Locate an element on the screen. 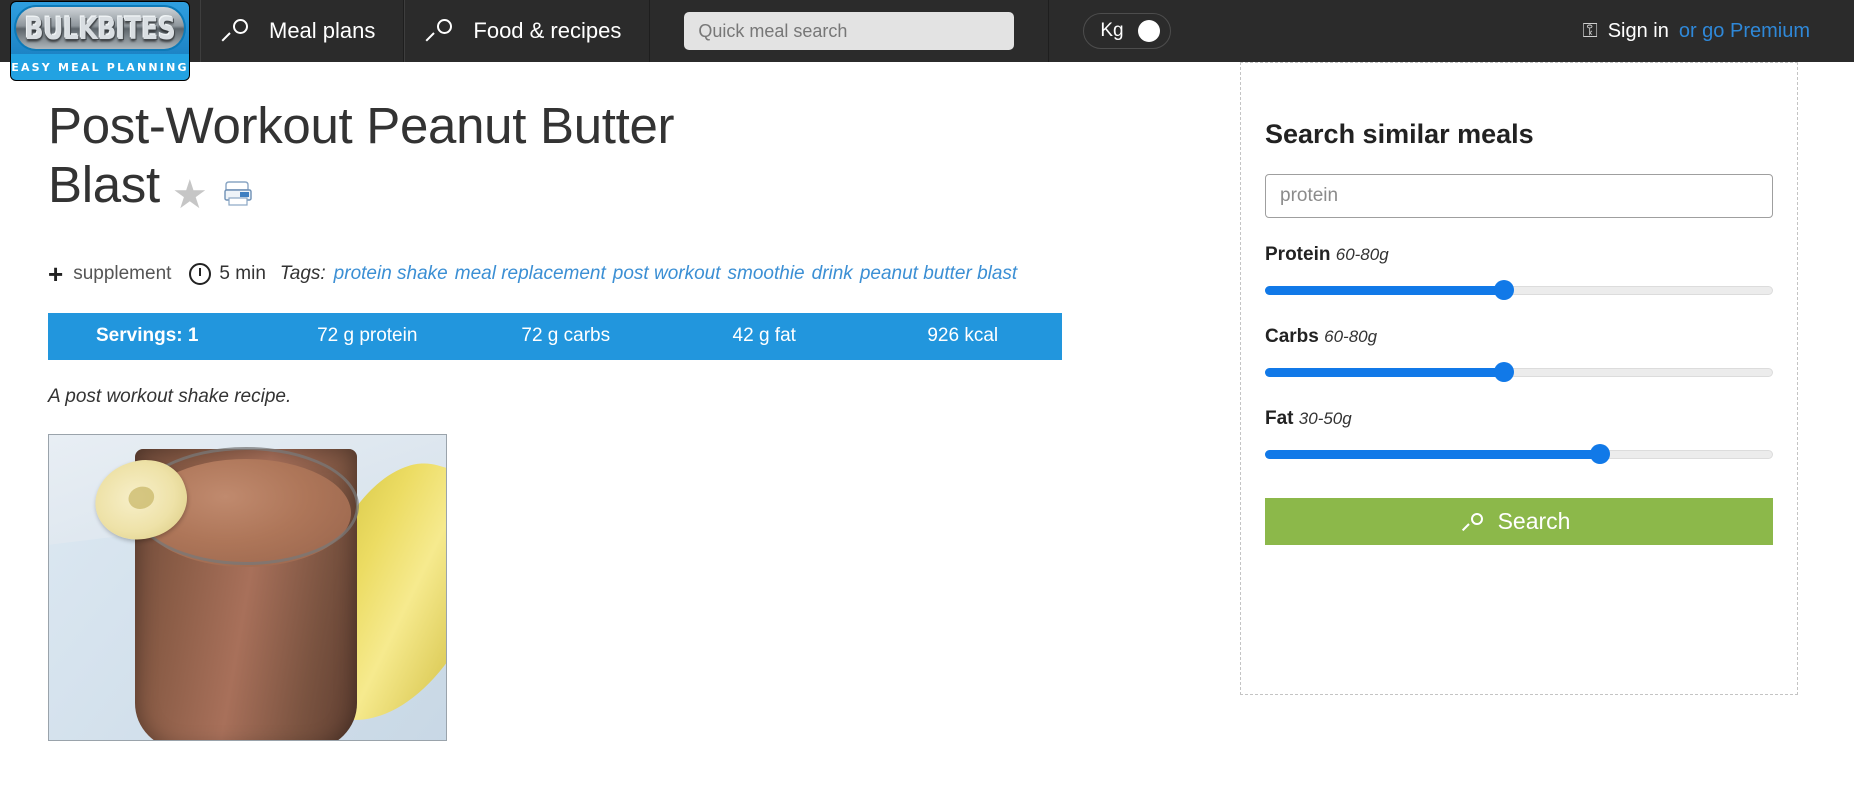  quick-search-input is located at coordinates (849, 31).